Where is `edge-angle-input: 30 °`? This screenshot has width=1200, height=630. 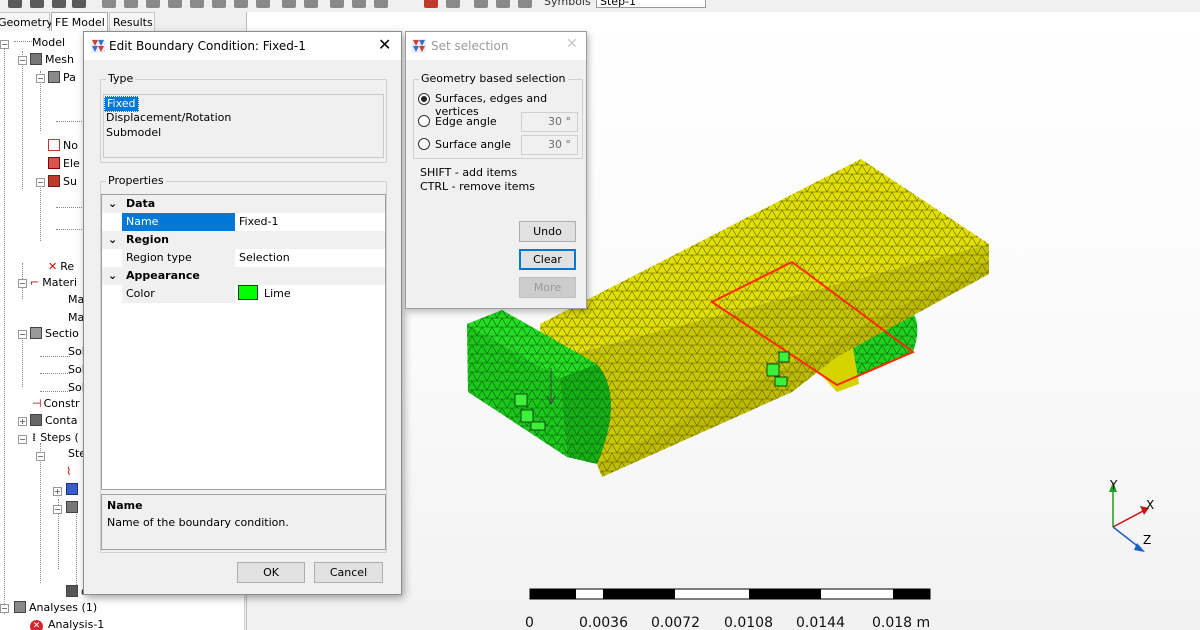 edge-angle-input: 30 ° is located at coordinates (549, 122).